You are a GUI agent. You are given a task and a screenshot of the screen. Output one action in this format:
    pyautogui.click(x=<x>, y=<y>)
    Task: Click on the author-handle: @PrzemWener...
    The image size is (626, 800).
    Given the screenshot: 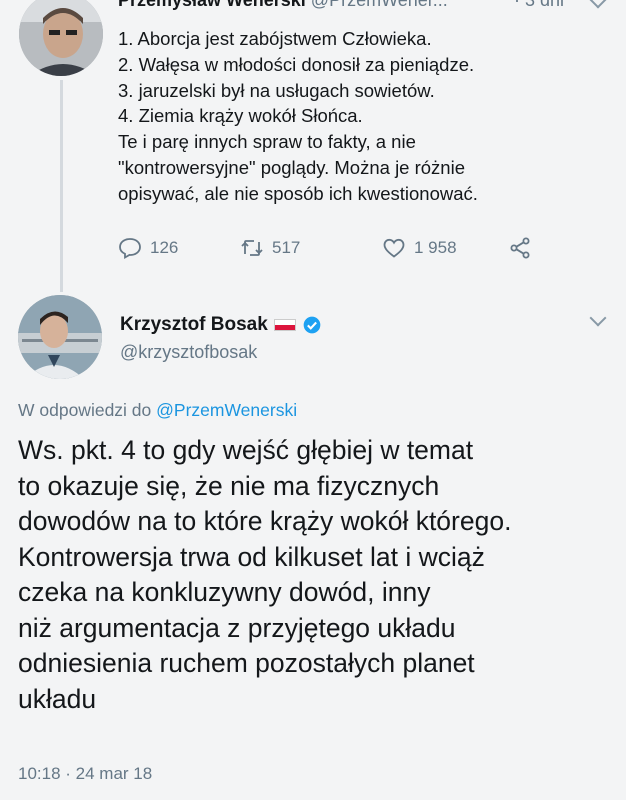 What is the action you would take?
    pyautogui.click(x=379, y=5)
    